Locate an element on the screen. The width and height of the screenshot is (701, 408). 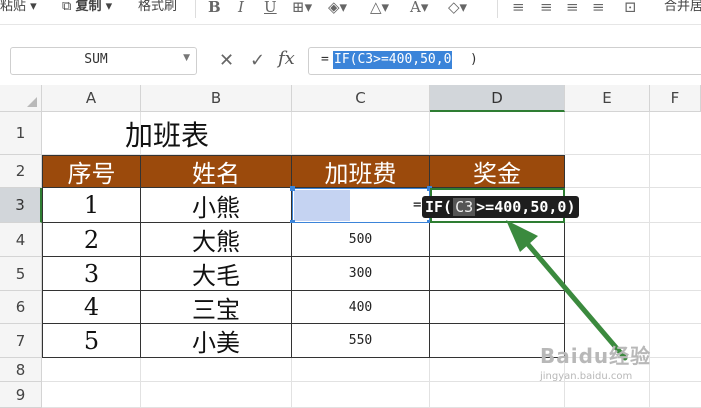
watermark-url: jingyan.baidu.com is located at coordinates (586, 376).